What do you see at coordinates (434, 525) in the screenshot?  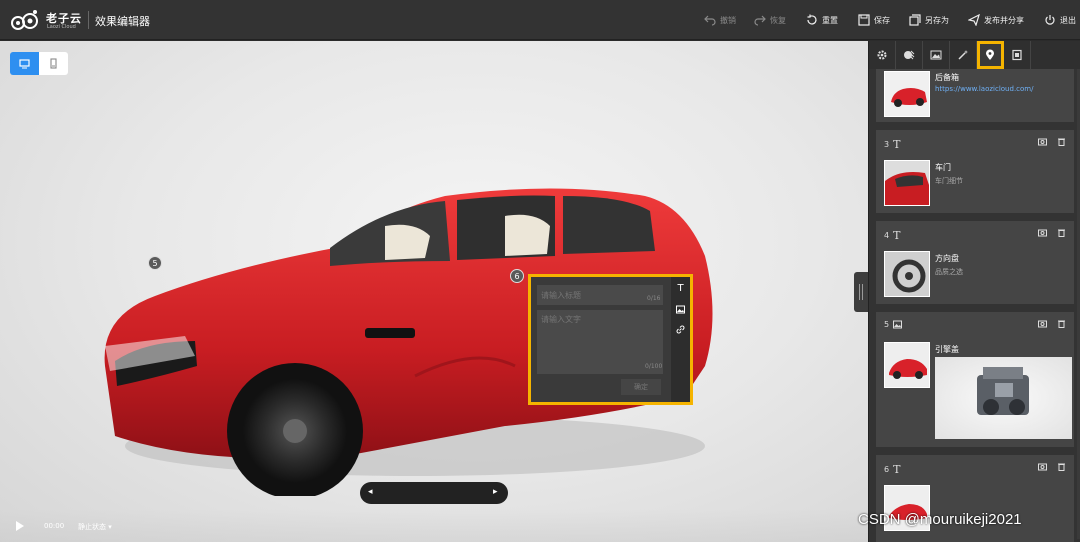 I see `animation-bar: 00:00 静止状态 ▾` at bounding box center [434, 525].